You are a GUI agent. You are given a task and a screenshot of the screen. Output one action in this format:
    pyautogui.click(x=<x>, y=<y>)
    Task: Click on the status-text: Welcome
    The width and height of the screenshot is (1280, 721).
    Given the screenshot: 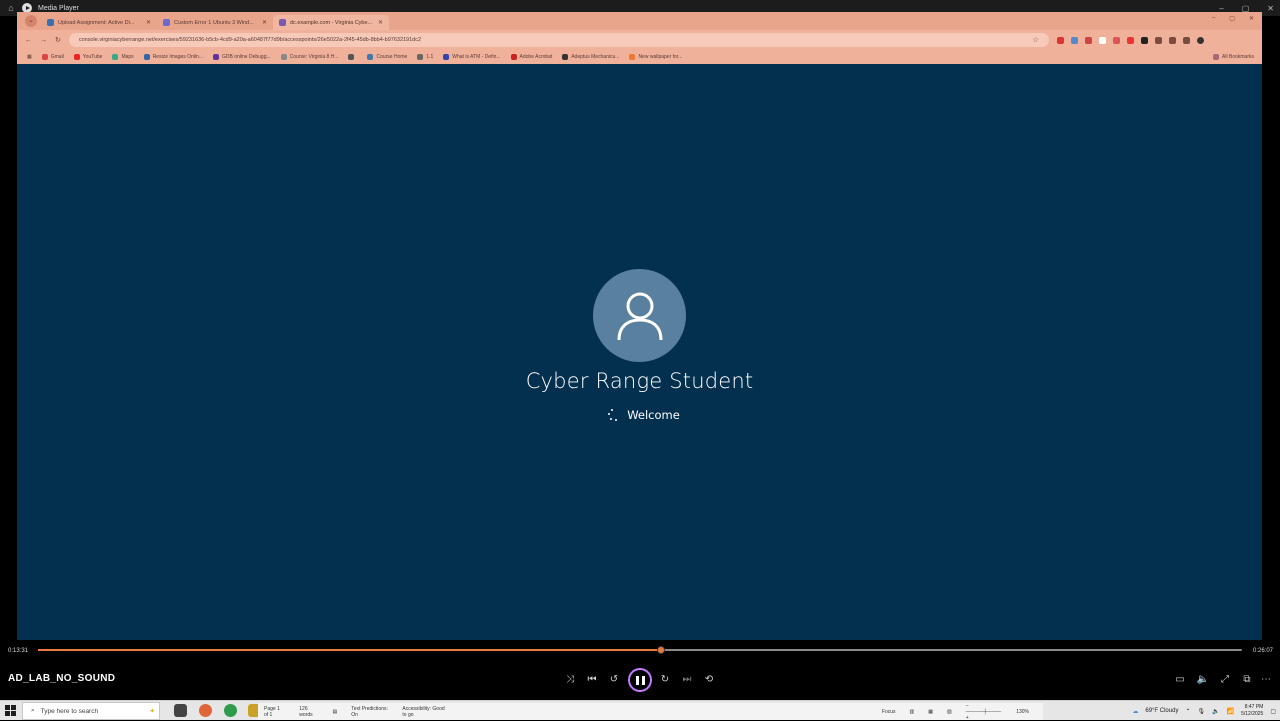 What is the action you would take?
    pyautogui.click(x=653, y=415)
    